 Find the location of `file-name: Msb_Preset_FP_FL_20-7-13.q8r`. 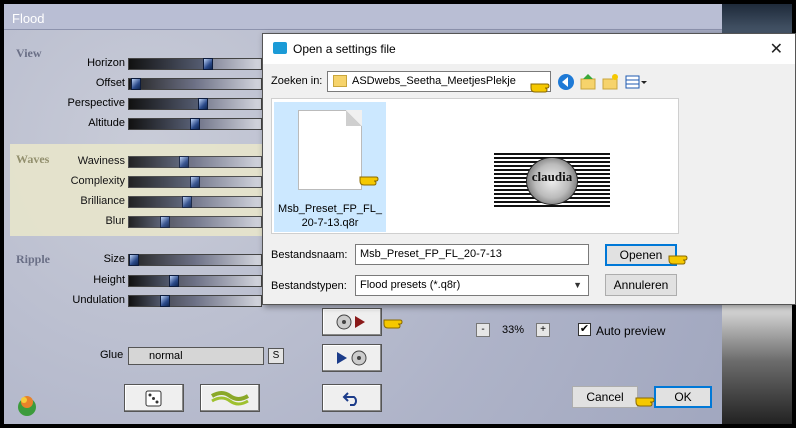

file-name: Msb_Preset_FP_FL_20-7-13.q8r is located at coordinates (330, 216).